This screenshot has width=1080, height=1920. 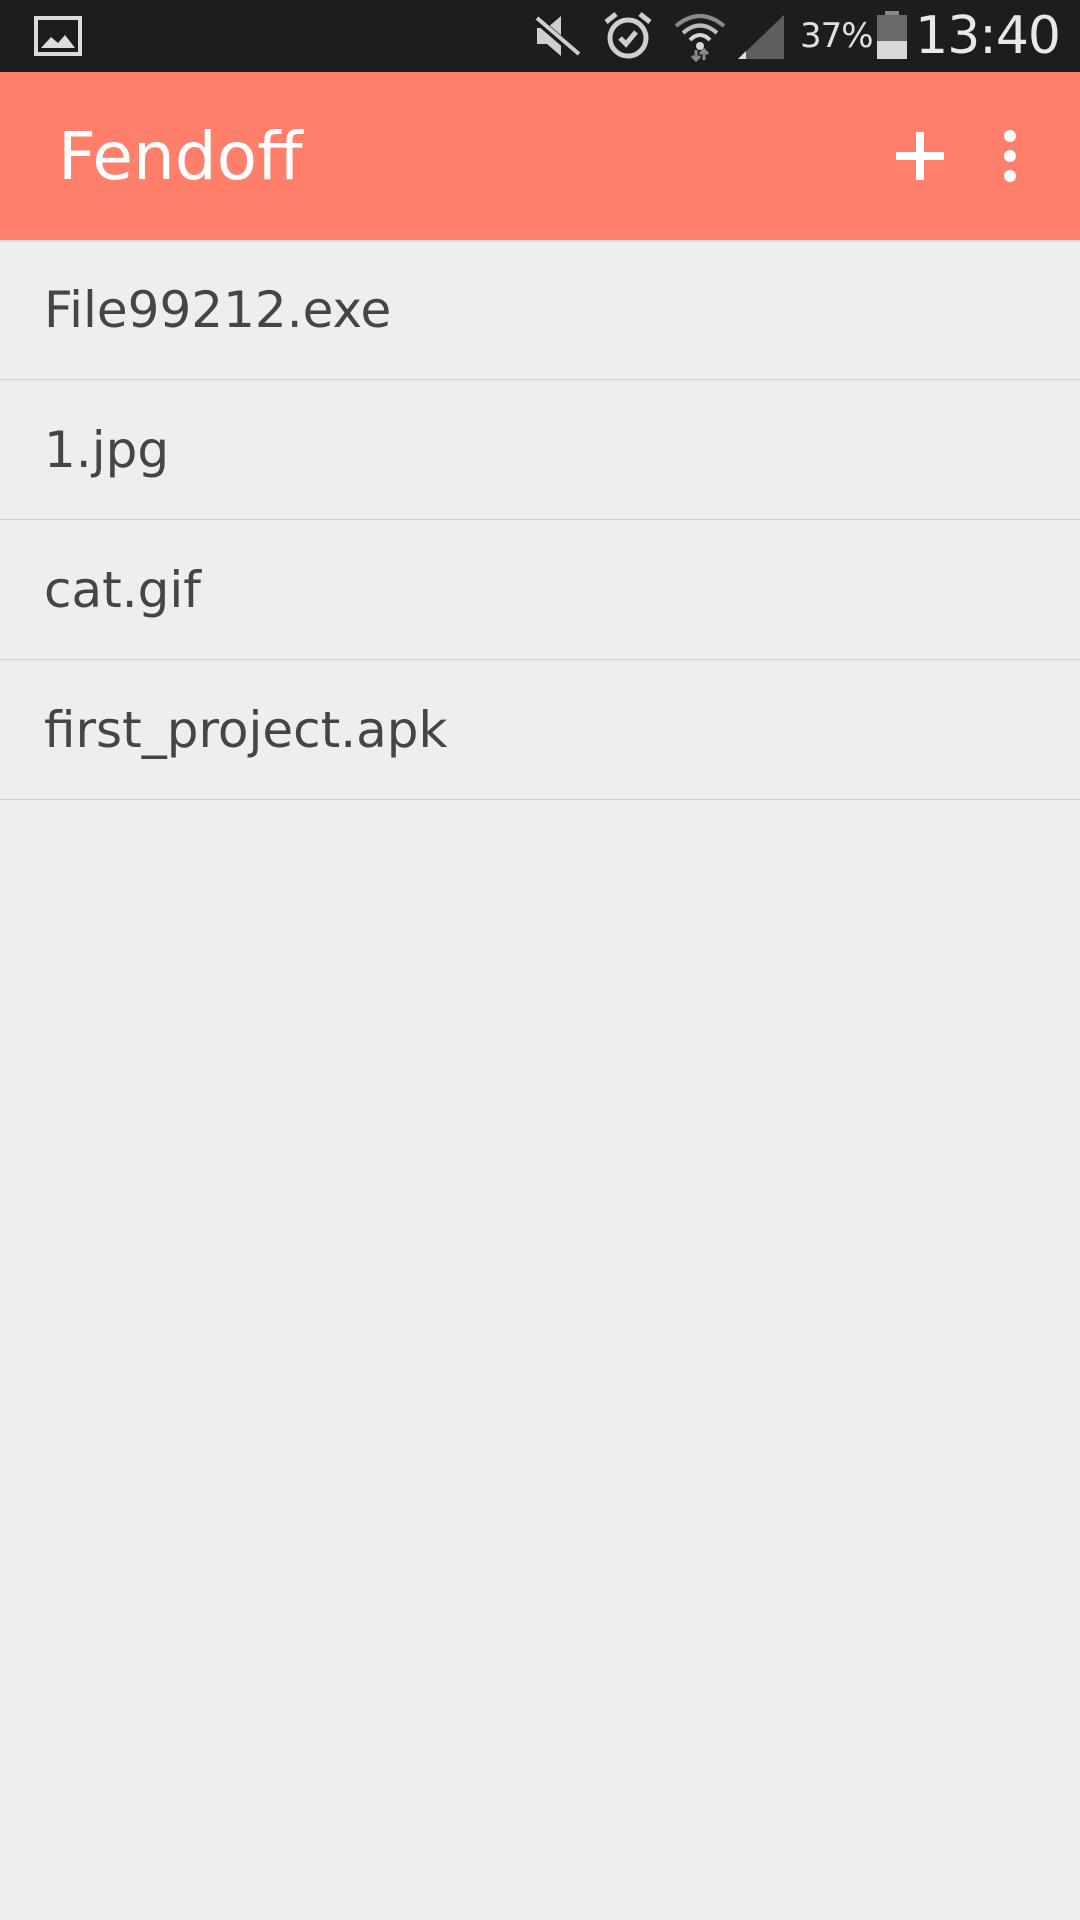 What do you see at coordinates (180, 156) in the screenshot?
I see `app-title: Fendoff` at bounding box center [180, 156].